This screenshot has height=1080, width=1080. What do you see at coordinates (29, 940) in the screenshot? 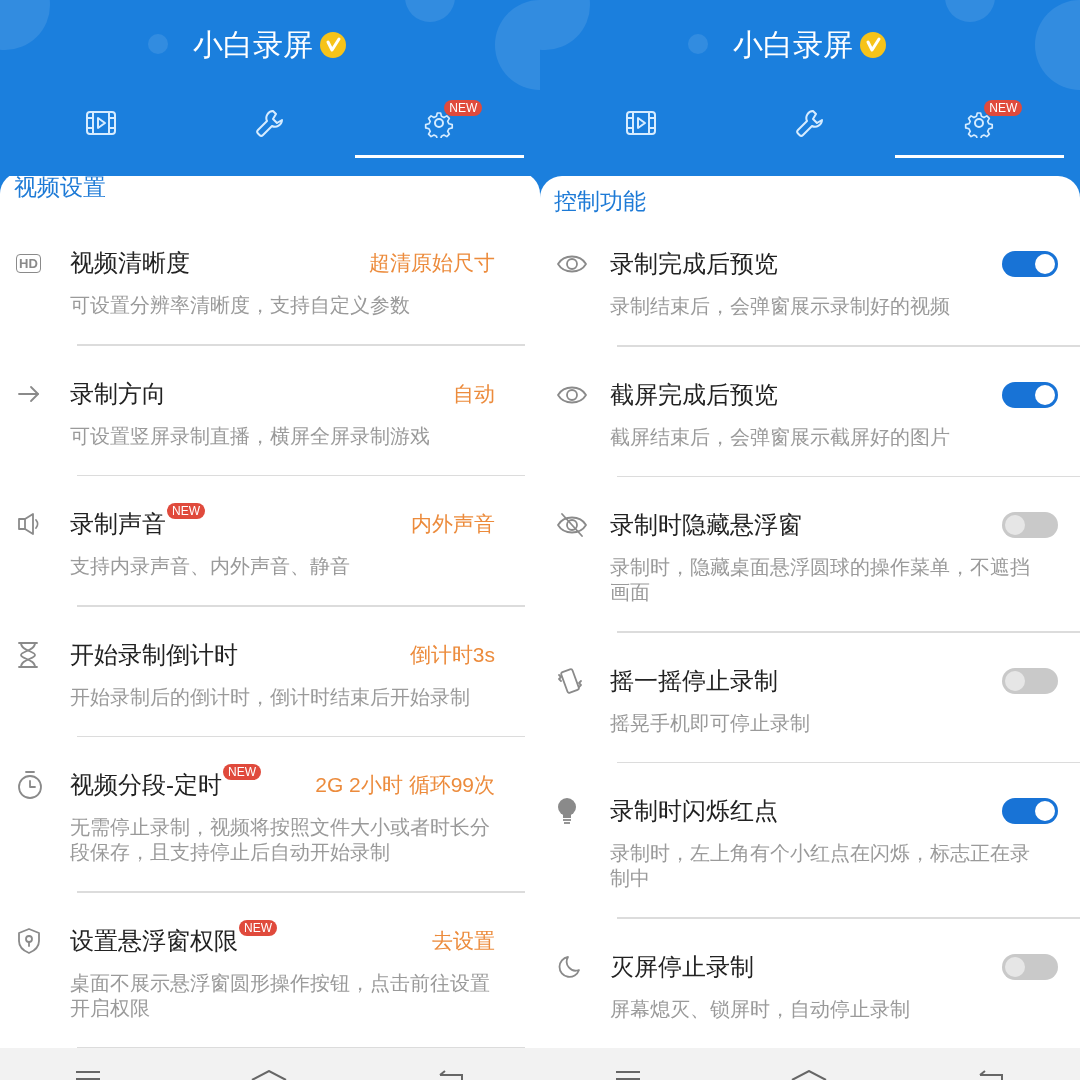
I see `shield-icon` at bounding box center [29, 940].